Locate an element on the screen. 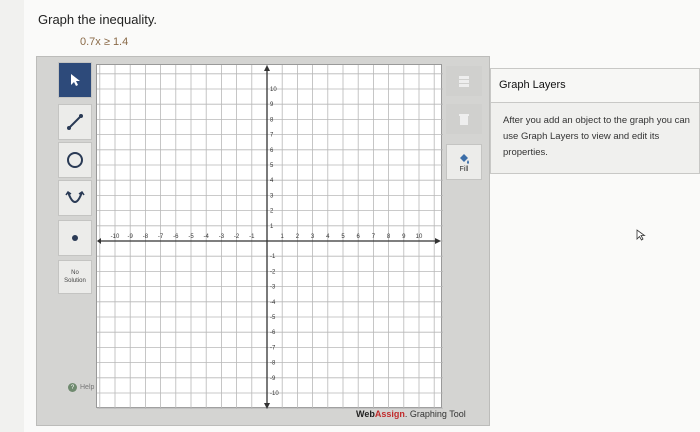 The width and height of the screenshot is (700, 432). brand-tail: . Graphing Tool is located at coordinates (435, 414).